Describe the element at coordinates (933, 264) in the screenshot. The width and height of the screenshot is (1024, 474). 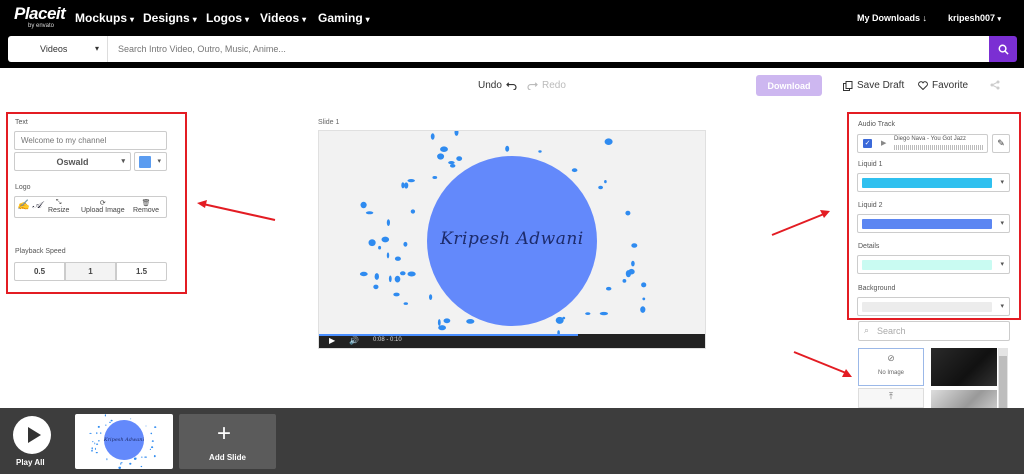
I see `details-color-select: ▾` at that location.